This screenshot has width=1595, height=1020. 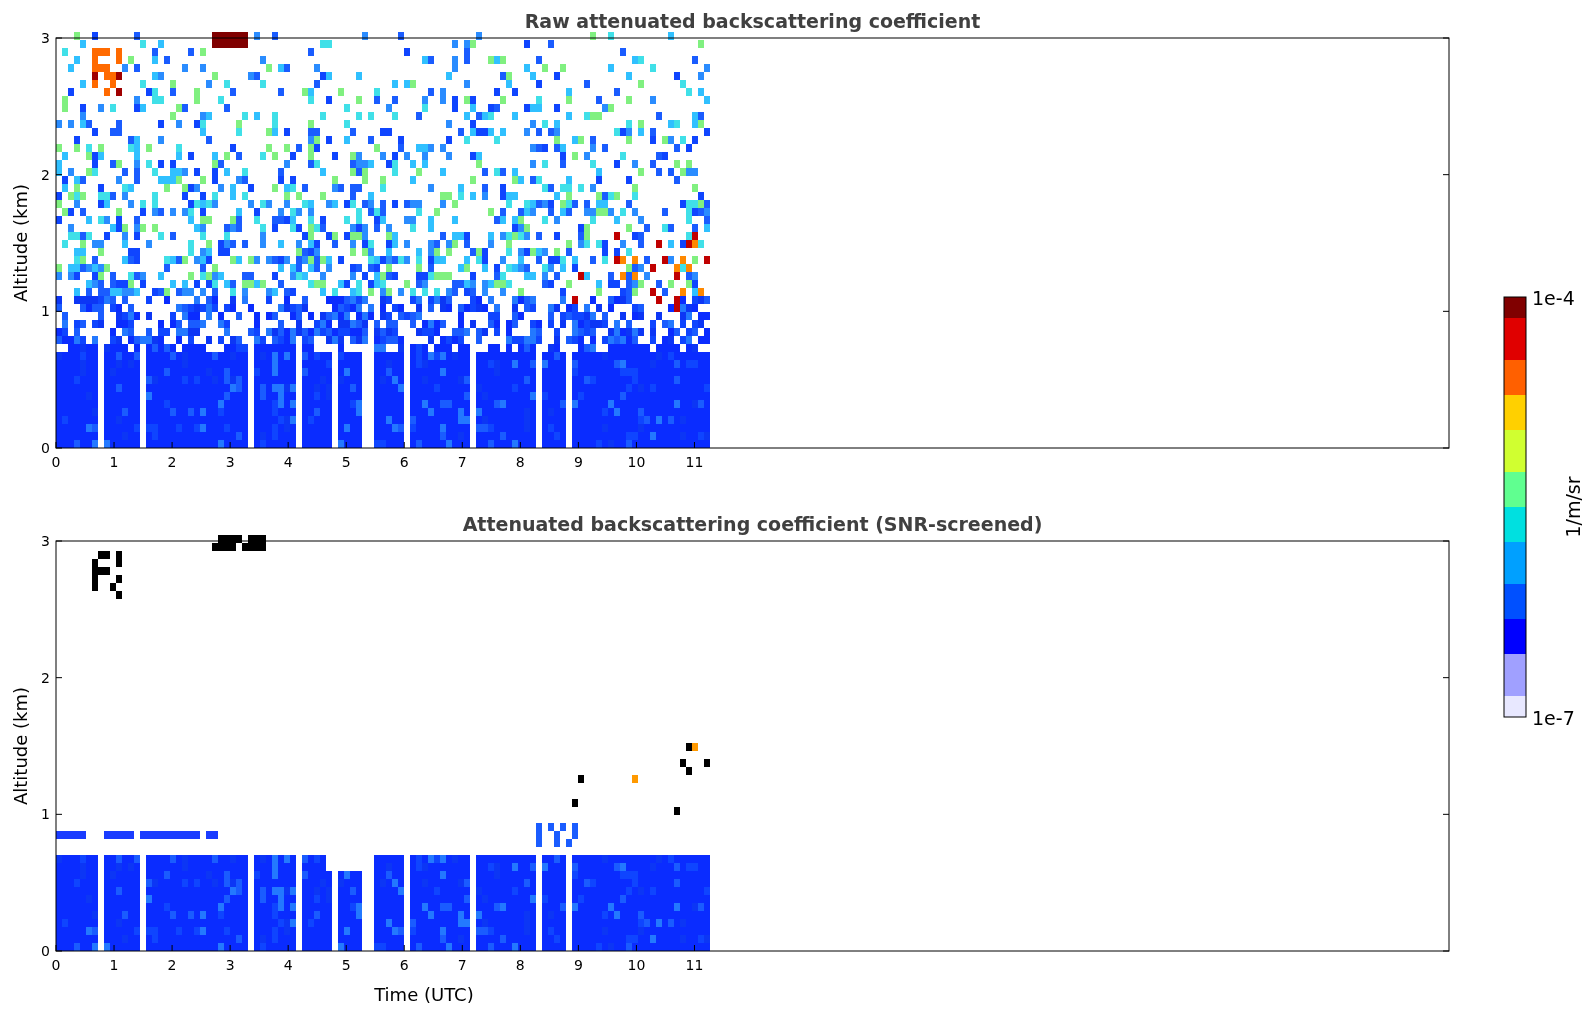 I want to click on plot-title: Raw attenuated backscattering coefficient, so click(x=752, y=21).